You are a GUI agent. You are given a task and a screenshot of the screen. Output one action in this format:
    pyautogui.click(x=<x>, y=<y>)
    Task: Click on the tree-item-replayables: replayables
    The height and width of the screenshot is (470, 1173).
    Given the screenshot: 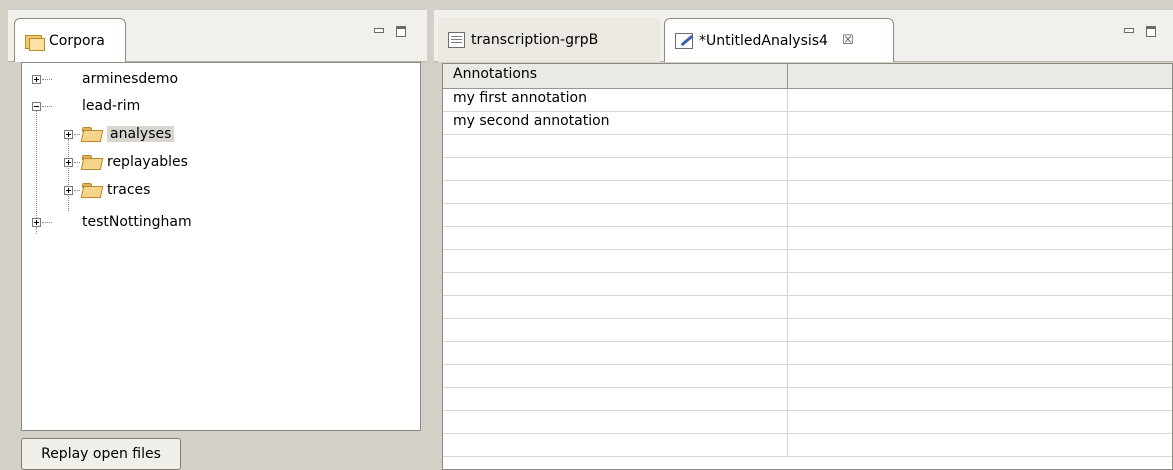 What is the action you would take?
    pyautogui.click(x=126, y=162)
    